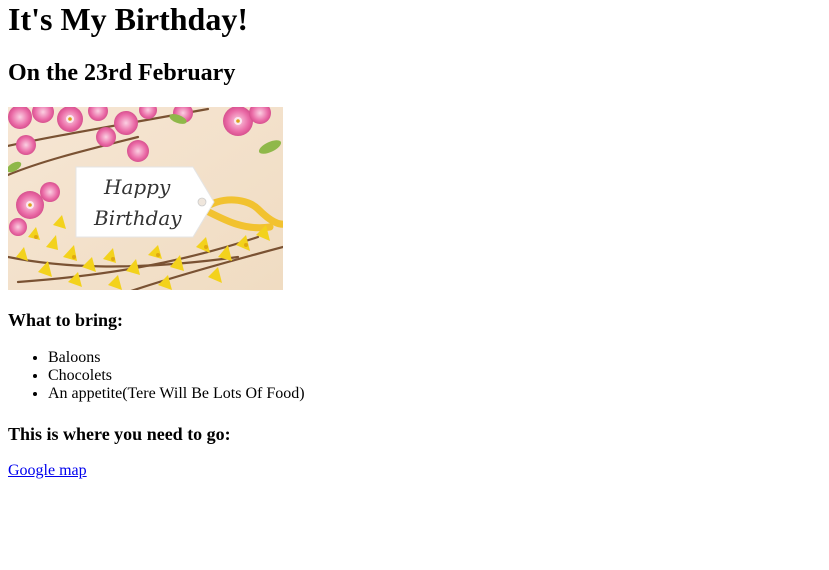  What do you see at coordinates (122, 73) in the screenshot?
I see `page-subtitle: On the 23rd February` at bounding box center [122, 73].